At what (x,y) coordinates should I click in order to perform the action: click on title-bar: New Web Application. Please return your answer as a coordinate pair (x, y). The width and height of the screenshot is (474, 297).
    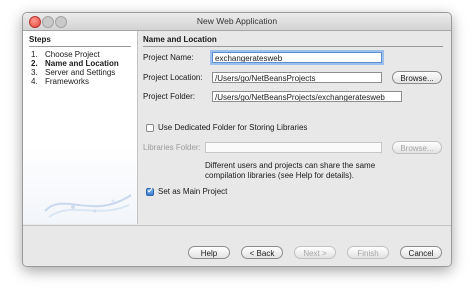
    Looking at the image, I should click on (237, 22).